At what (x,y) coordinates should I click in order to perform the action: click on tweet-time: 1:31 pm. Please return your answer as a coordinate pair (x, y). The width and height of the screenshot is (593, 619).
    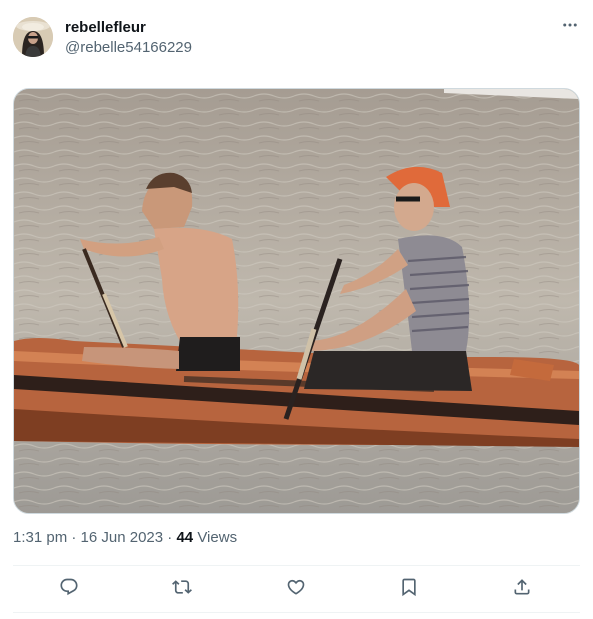
    Looking at the image, I should click on (40, 537).